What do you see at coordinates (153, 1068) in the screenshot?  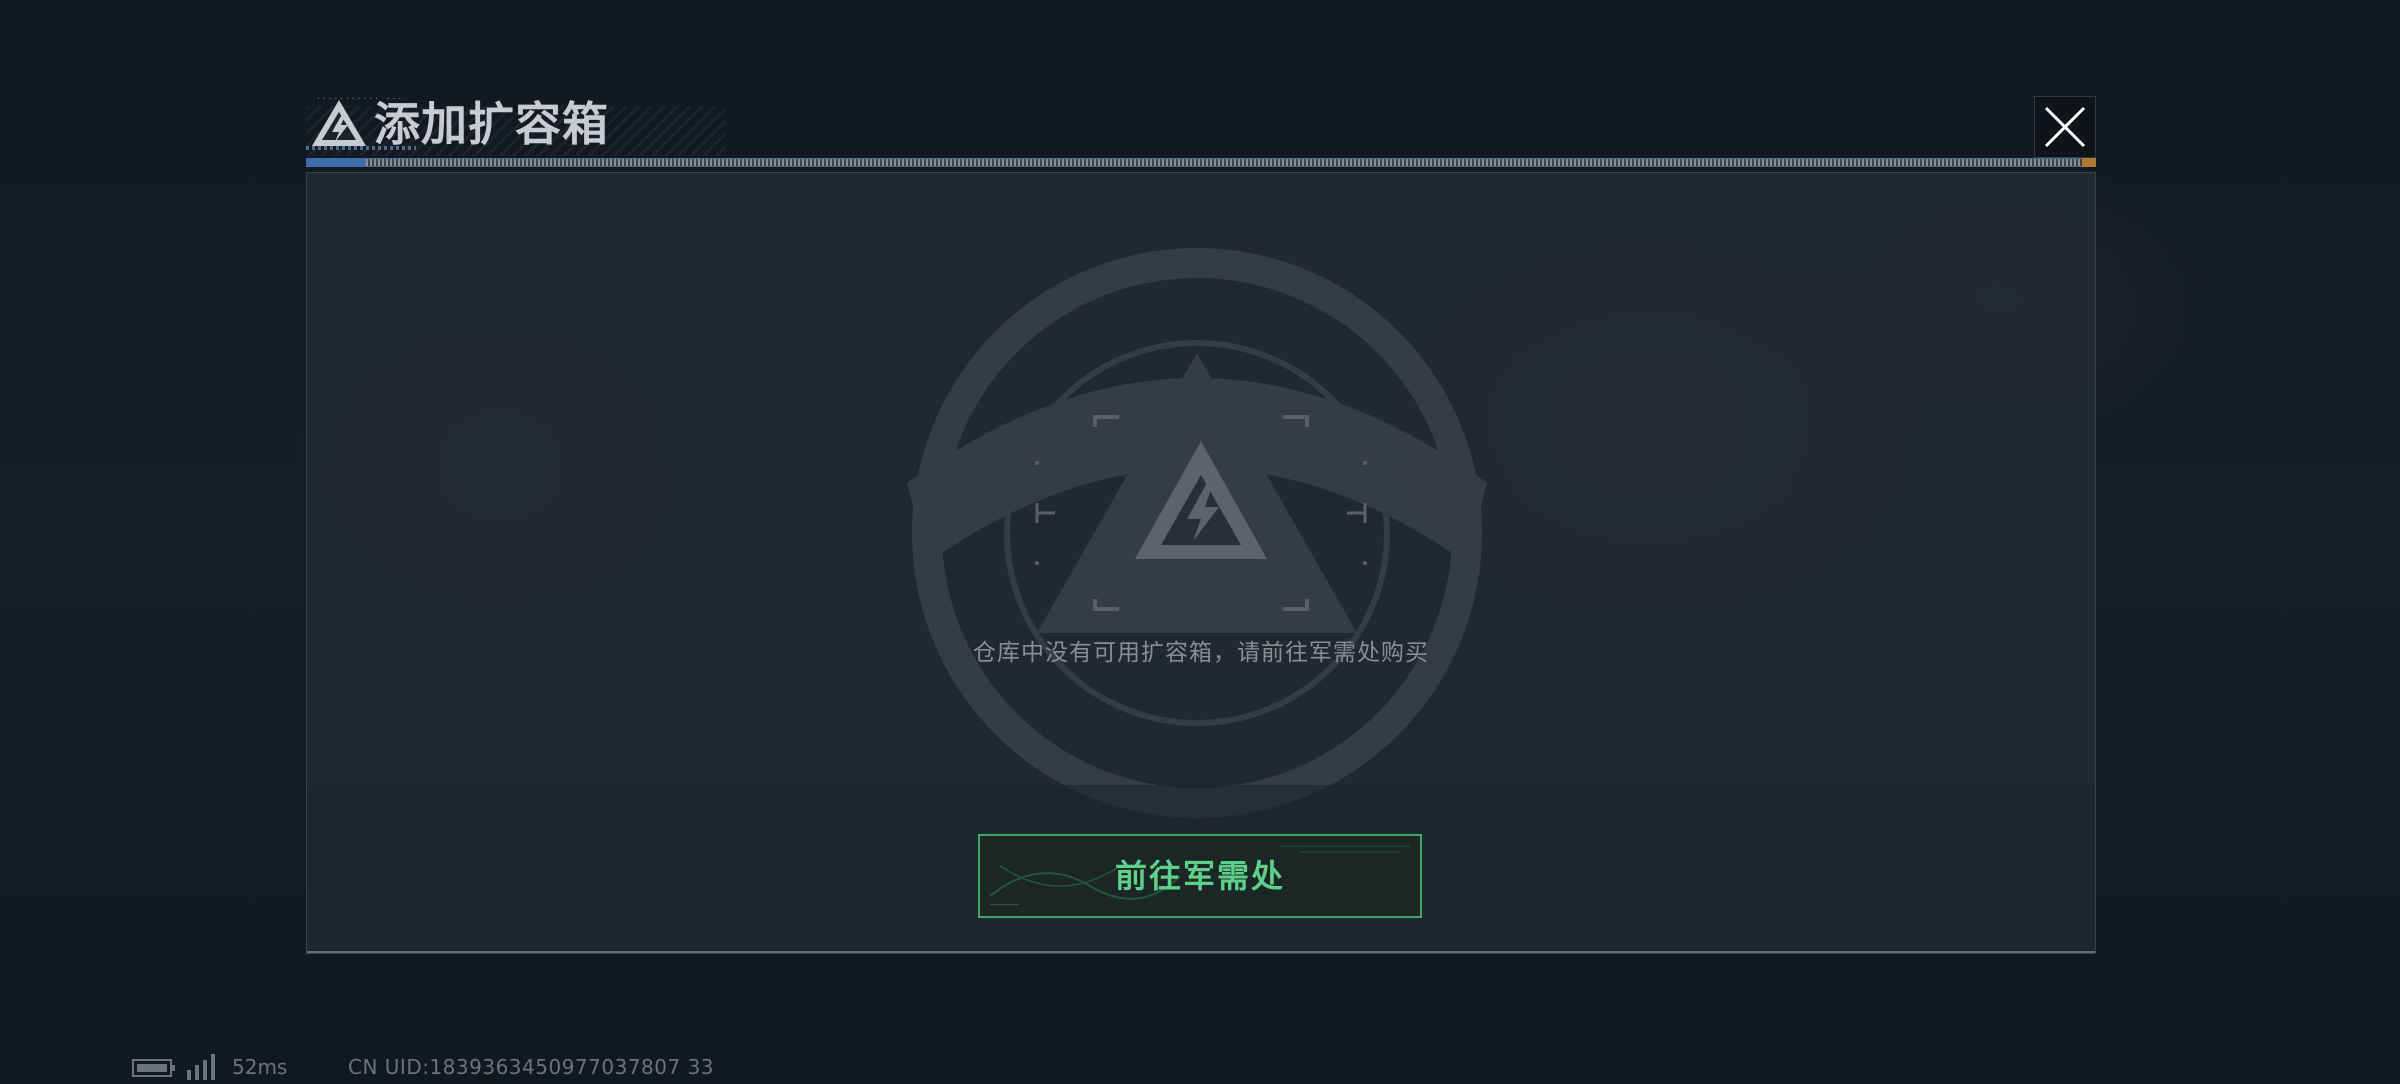 I see `battery-icon` at bounding box center [153, 1068].